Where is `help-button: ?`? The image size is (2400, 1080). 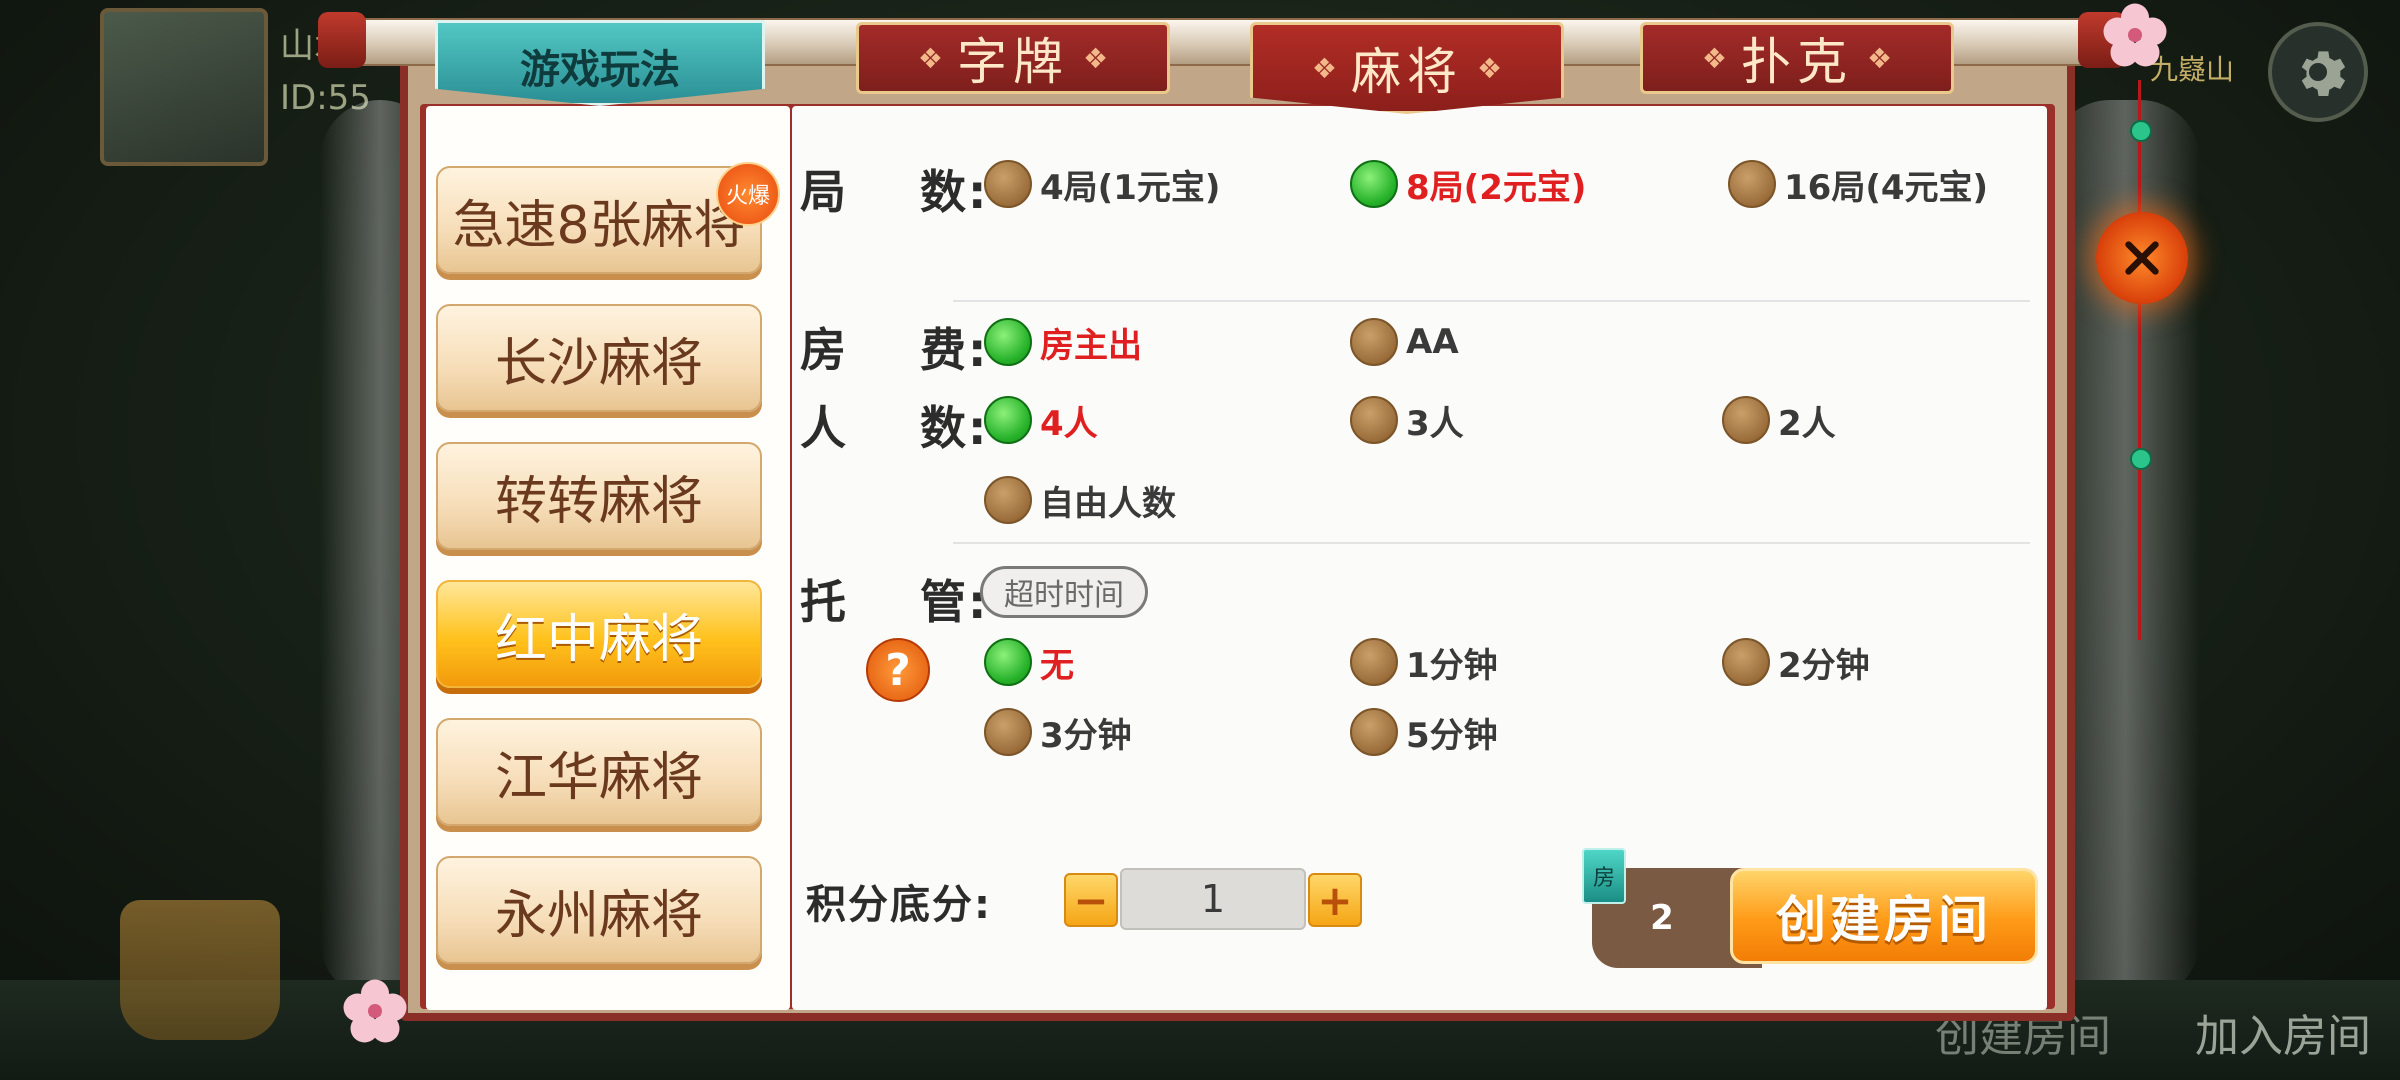
help-button: ? is located at coordinates (898, 670).